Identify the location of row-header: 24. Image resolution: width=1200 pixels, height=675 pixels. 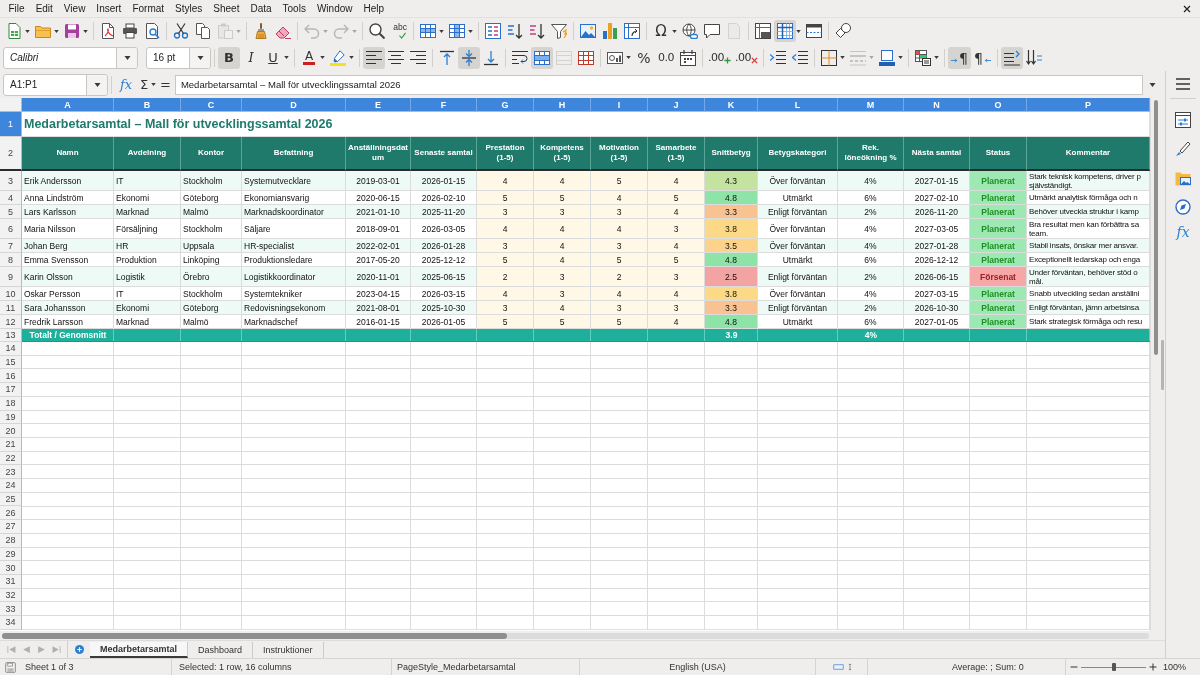
(11, 486).